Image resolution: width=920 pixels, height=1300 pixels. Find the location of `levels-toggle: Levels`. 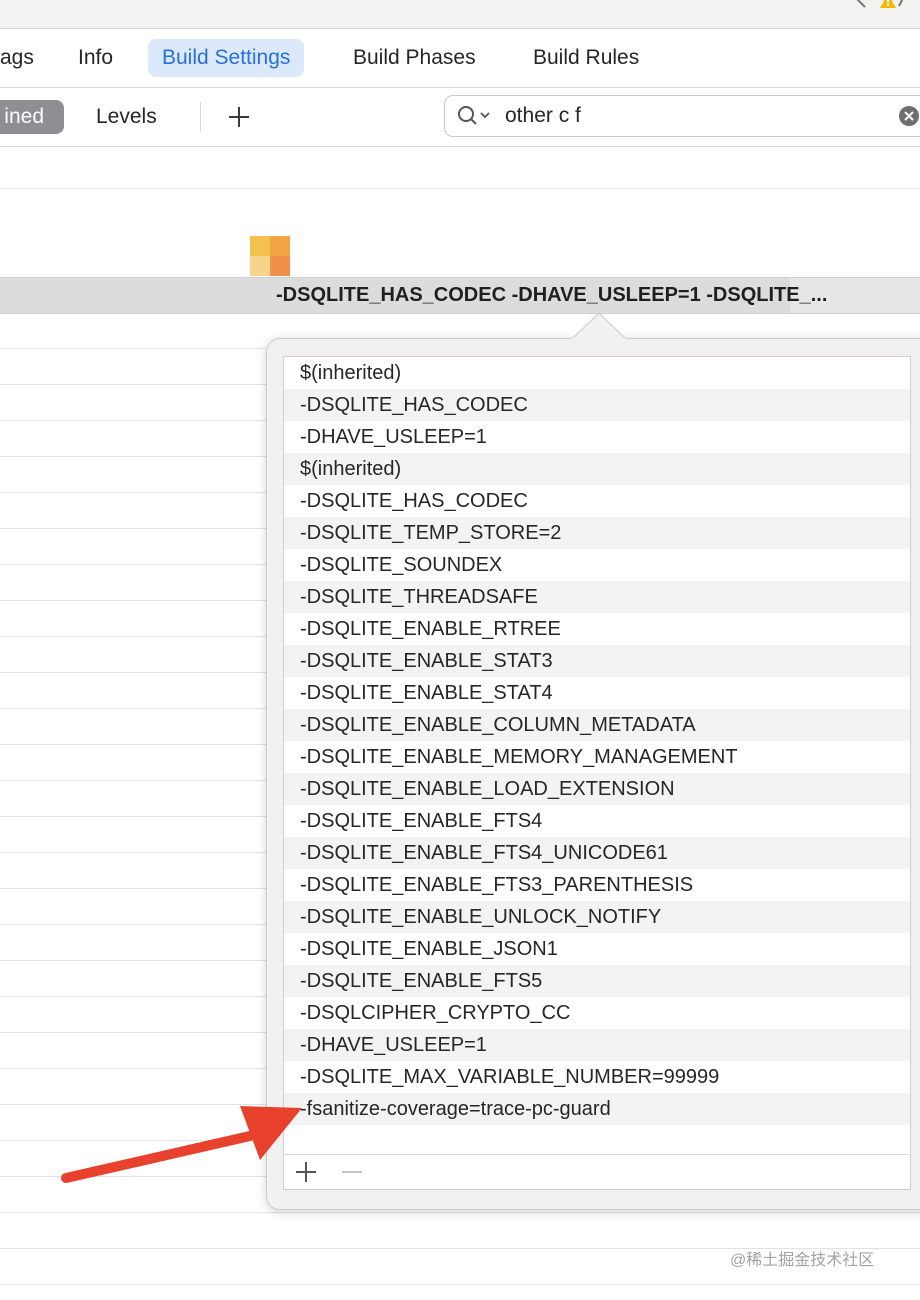

levels-toggle: Levels is located at coordinates (126, 117).